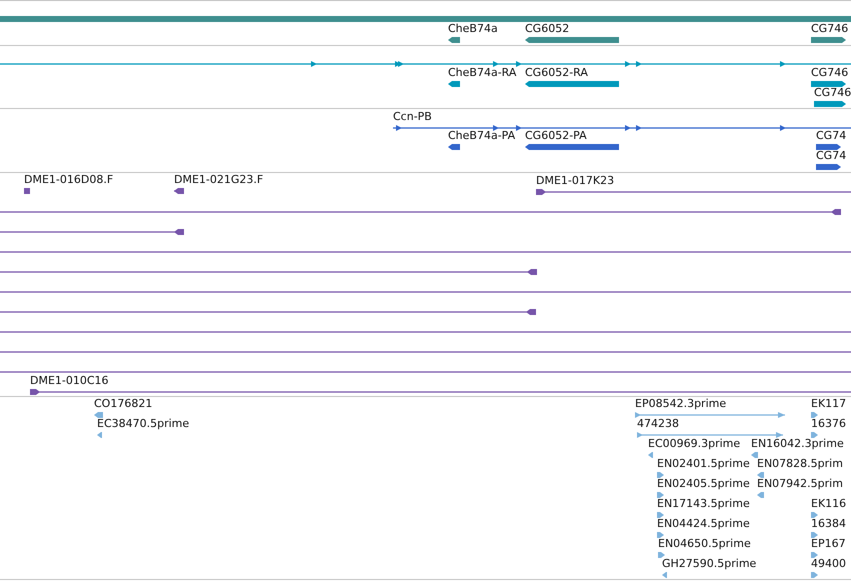 This screenshot has height=581, width=851. I want to click on feature-label: 16384, so click(828, 524).